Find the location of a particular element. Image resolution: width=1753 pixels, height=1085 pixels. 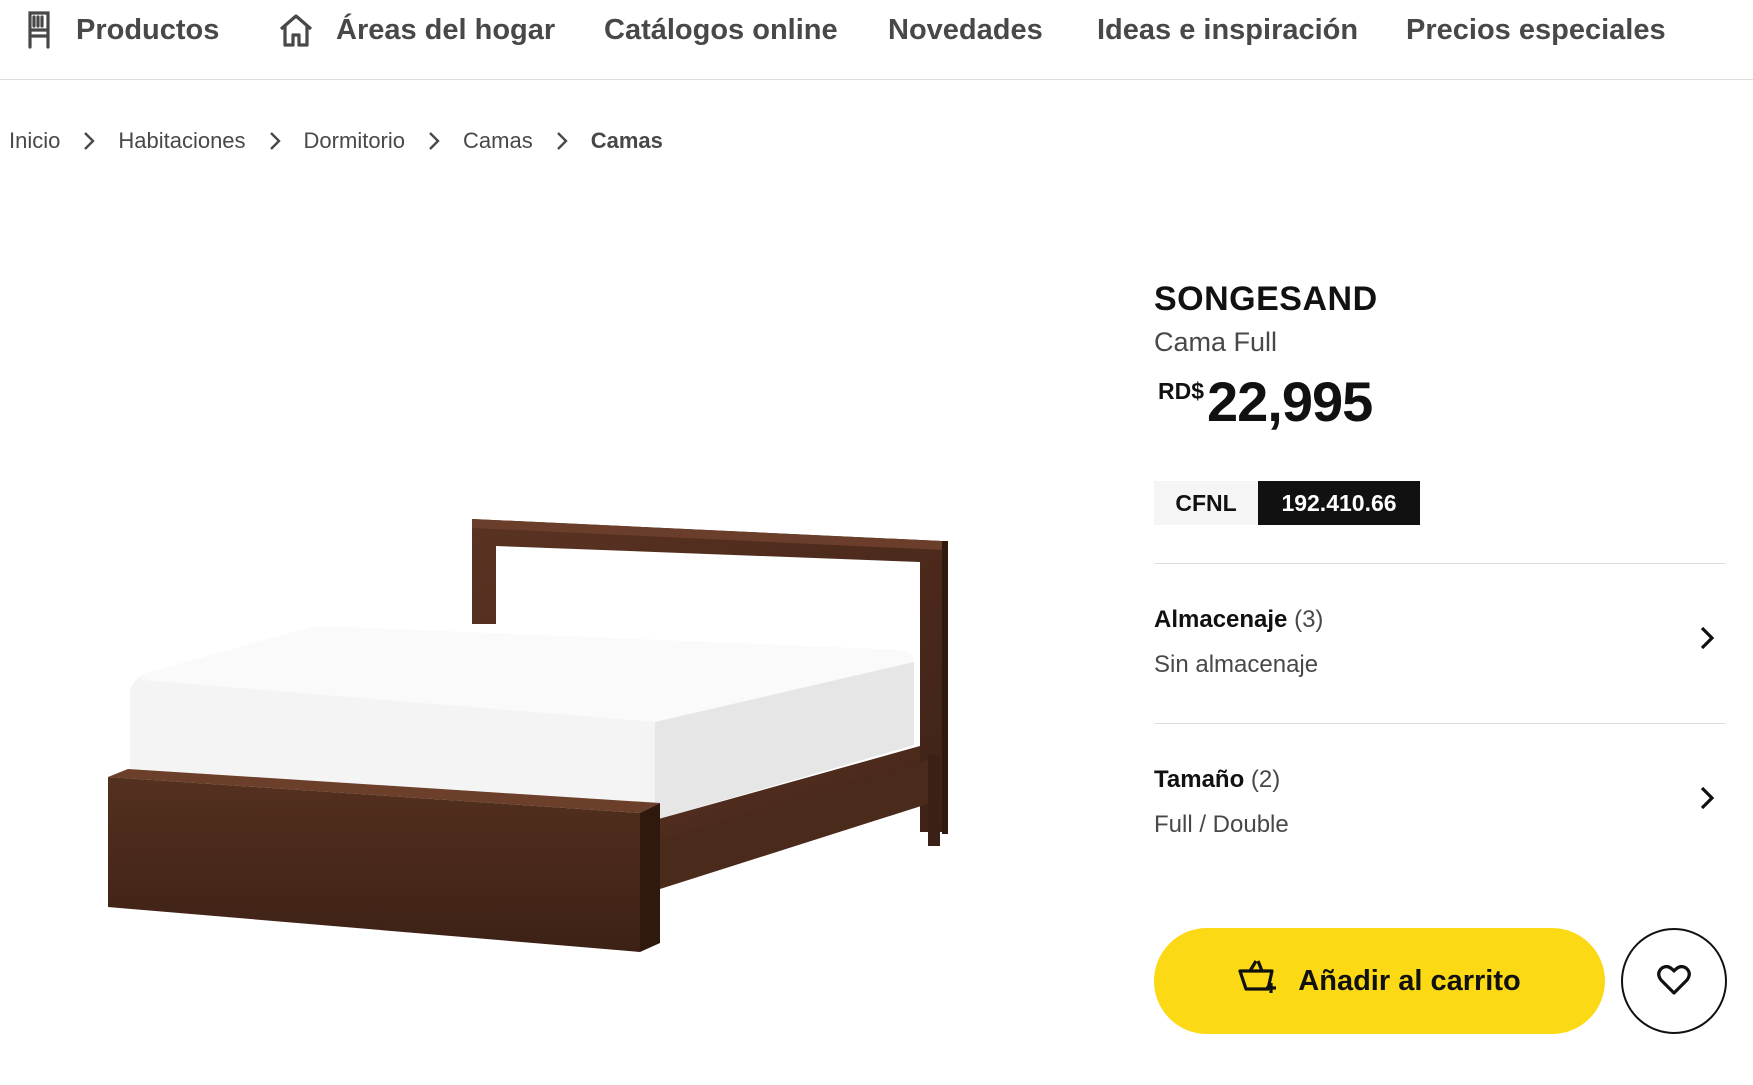

product-tag: CFNL 192.410.66 is located at coordinates (1440, 503).